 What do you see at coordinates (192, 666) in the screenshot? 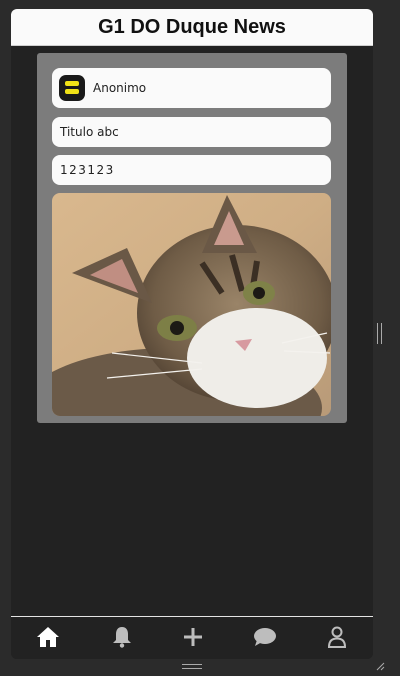
I see `bottom-drag-handle` at bounding box center [192, 666].